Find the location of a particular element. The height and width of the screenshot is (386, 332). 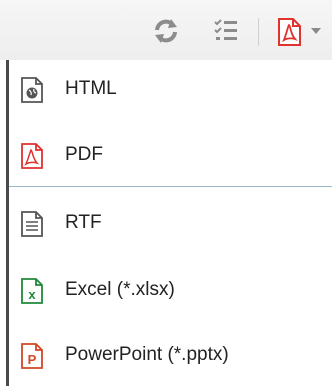

html-file-icon is located at coordinates (32, 90).